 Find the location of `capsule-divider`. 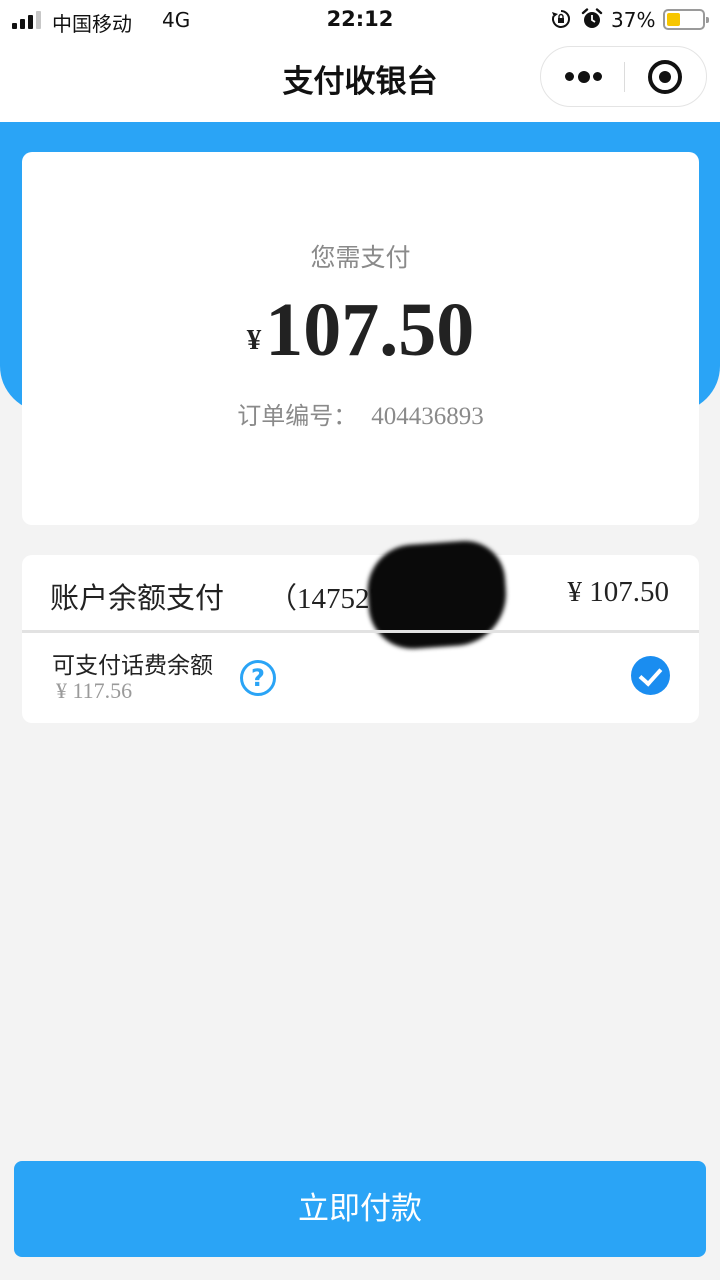

capsule-divider is located at coordinates (624, 77).